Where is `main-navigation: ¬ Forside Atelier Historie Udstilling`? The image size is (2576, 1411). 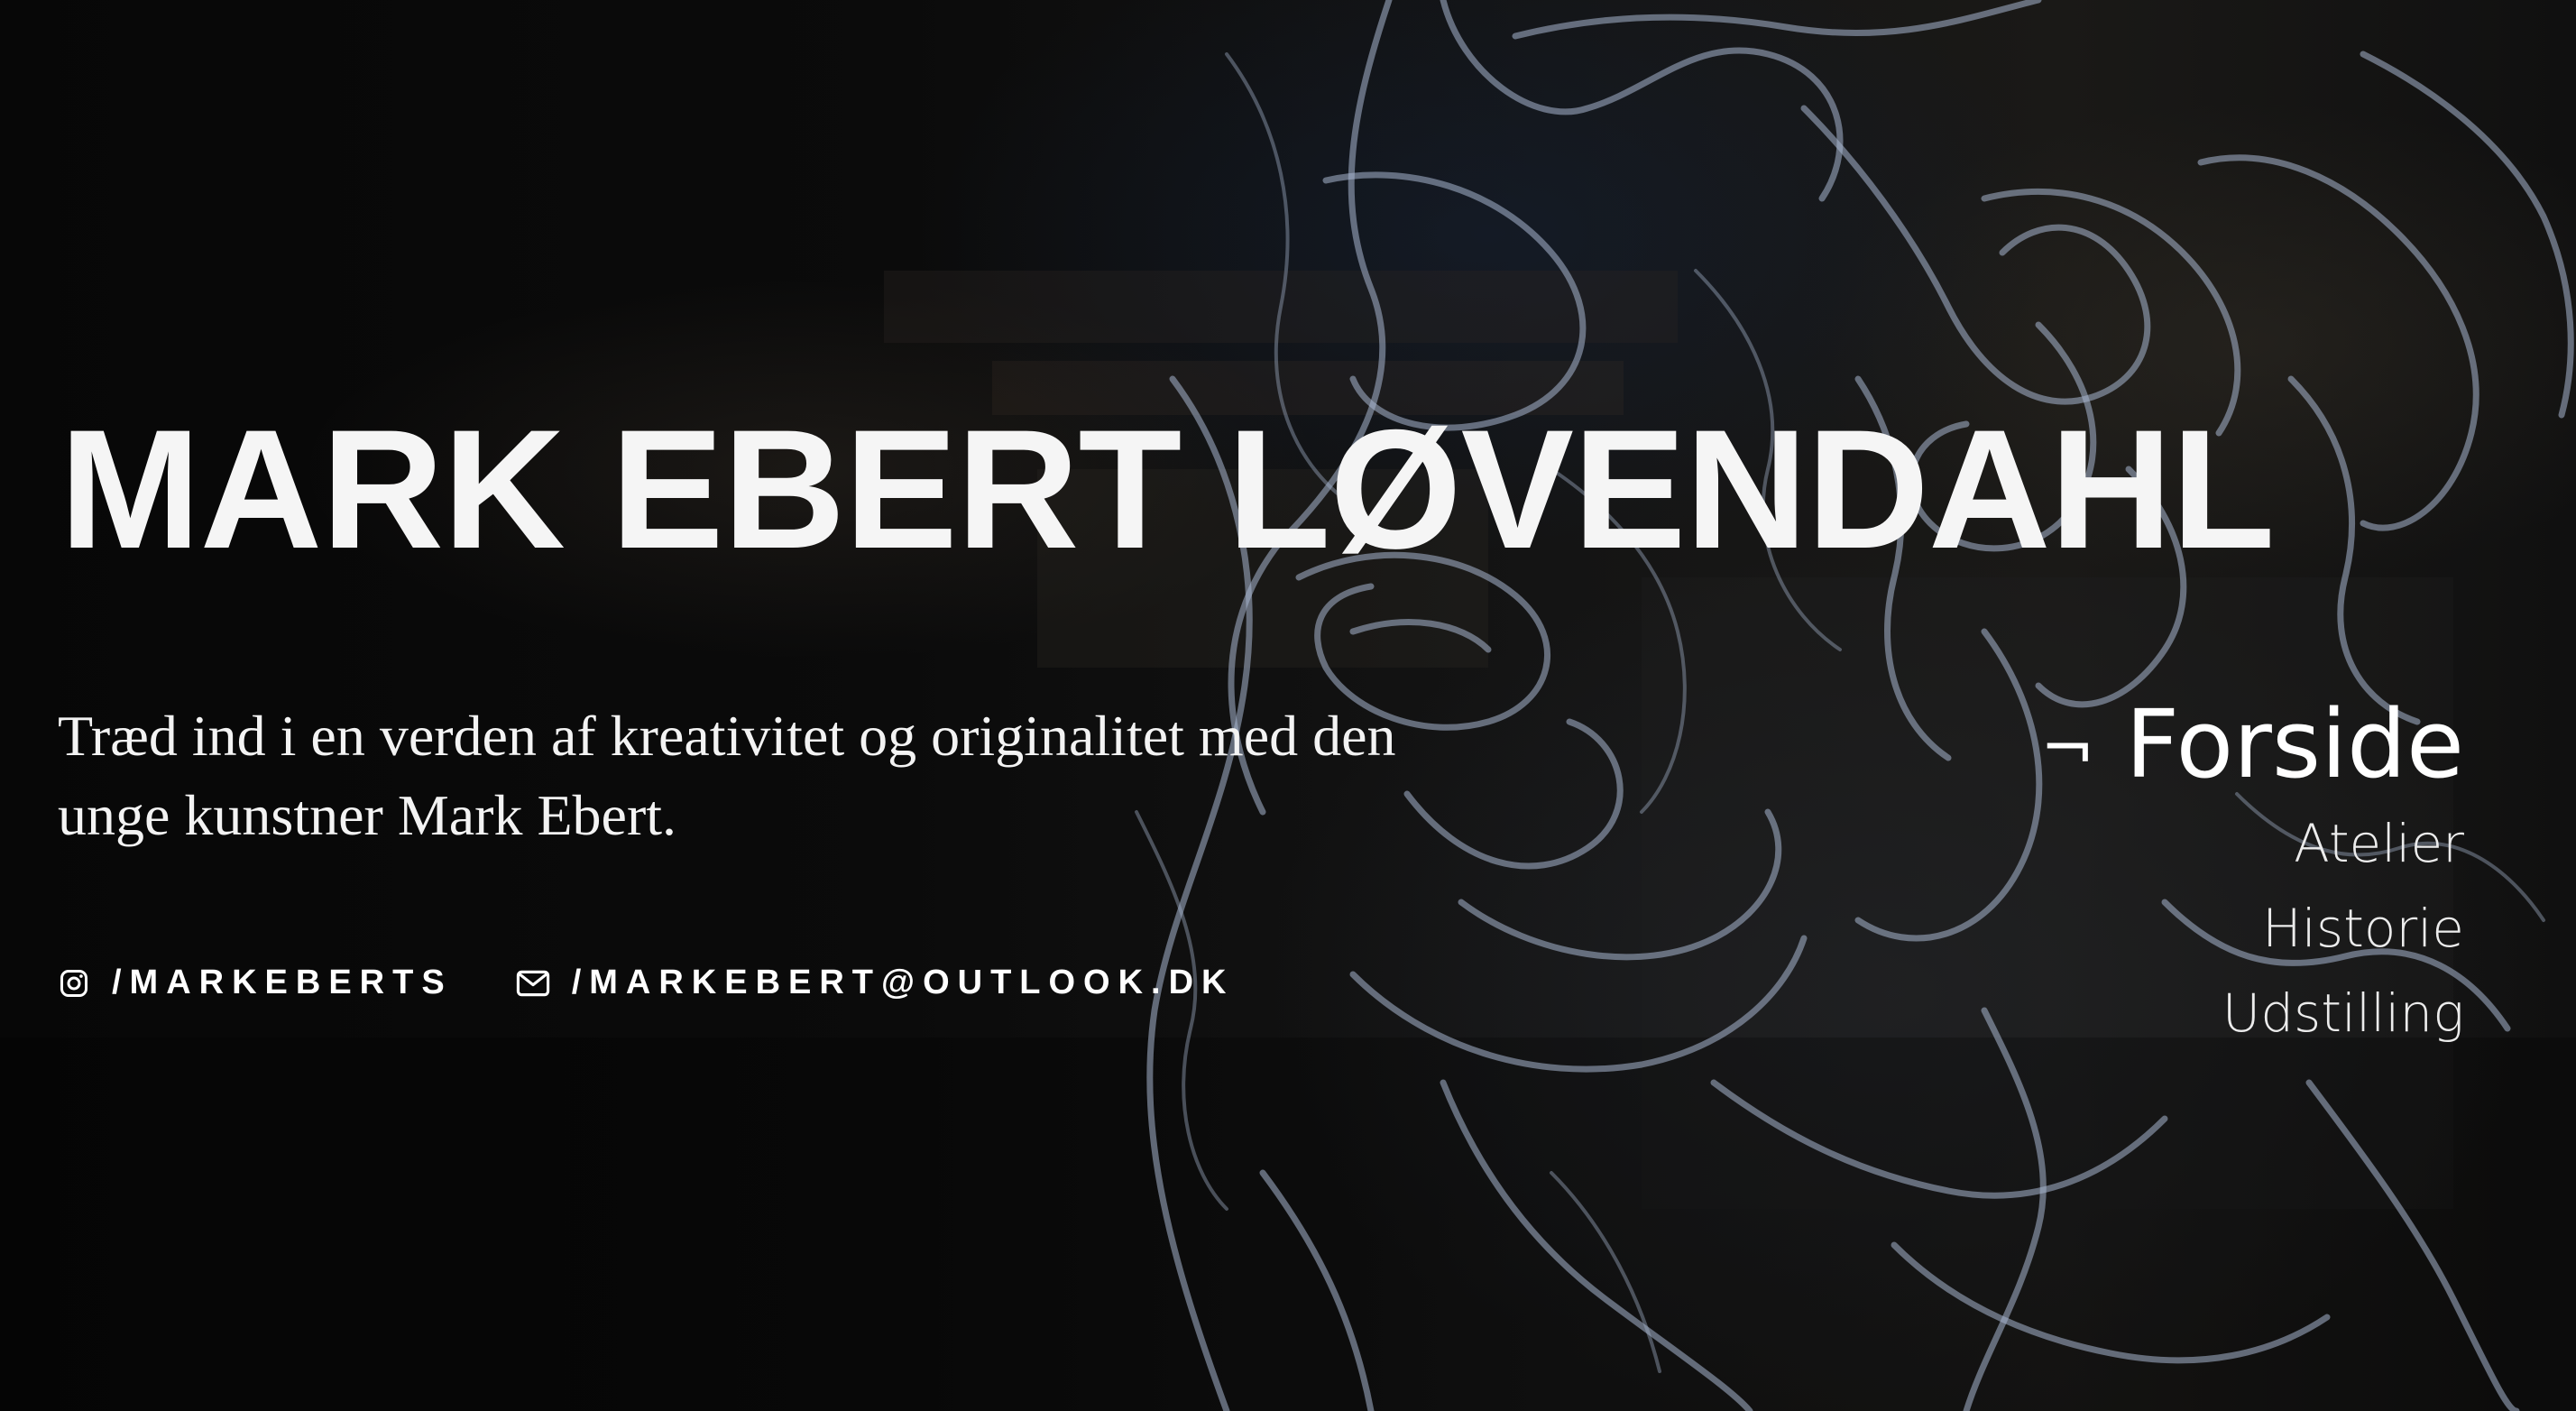
main-navigation: ¬ Forside Atelier Historie Udstilling is located at coordinates (2252, 871).